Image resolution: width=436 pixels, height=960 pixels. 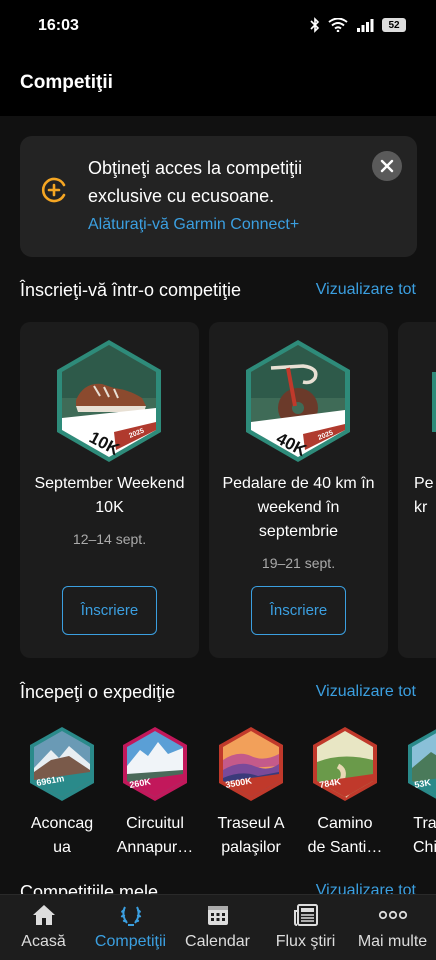 I want to click on running-10k-badge: 10K 2025, so click(x=109, y=401).